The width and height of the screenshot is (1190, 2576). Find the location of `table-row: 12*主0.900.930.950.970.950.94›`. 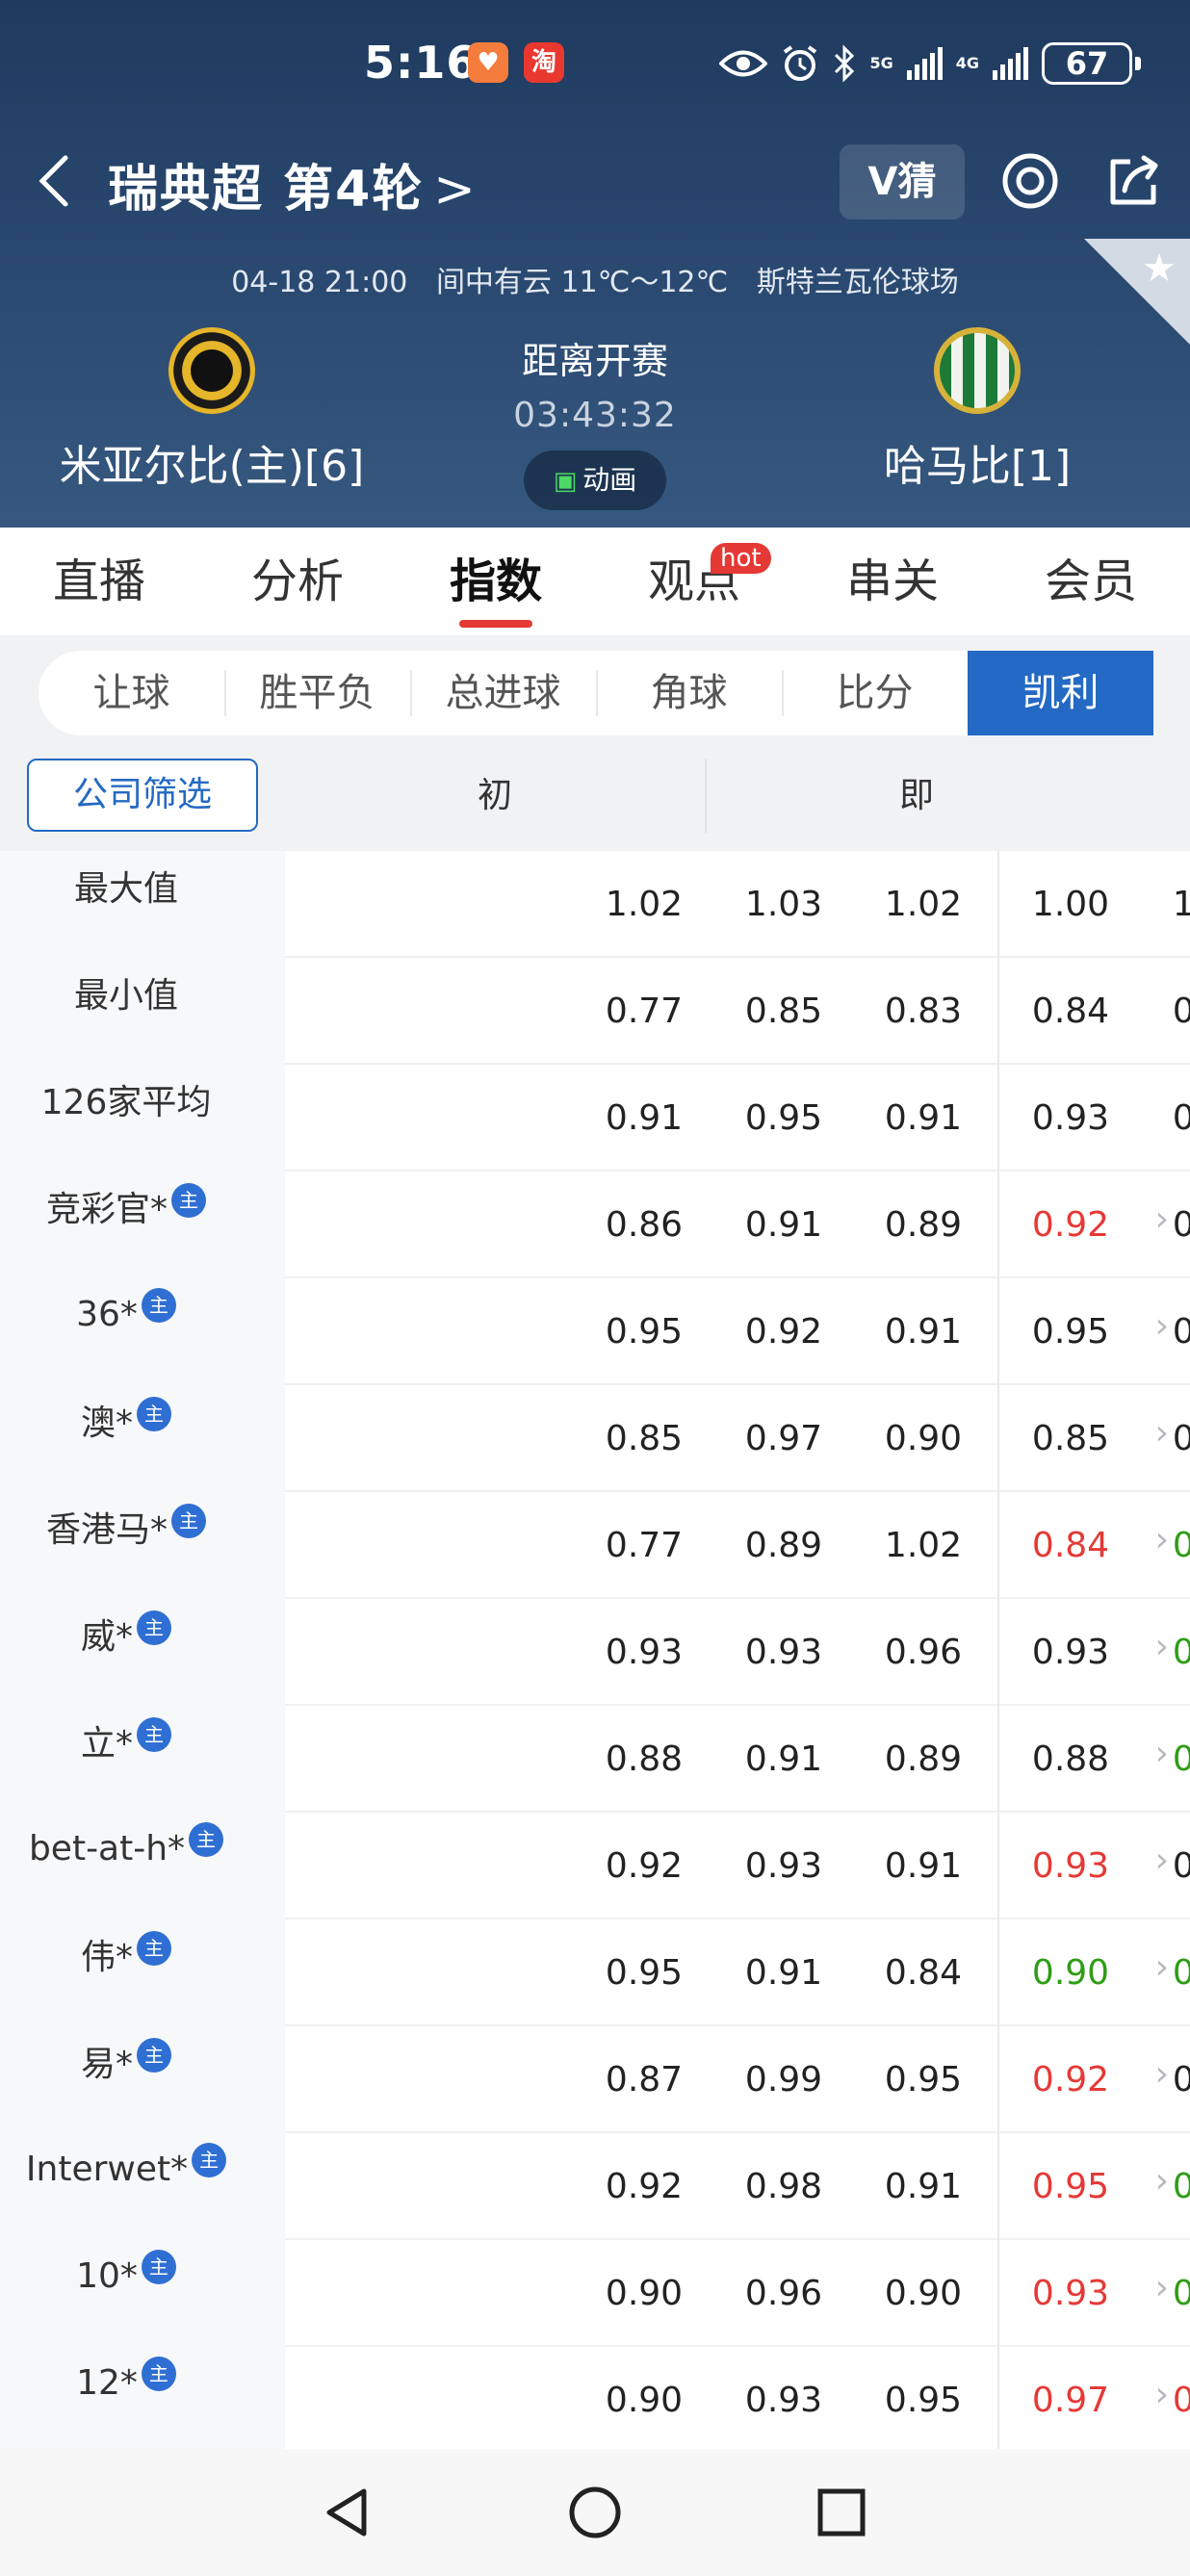

table-row: 12*主0.900.930.950.970.950.94› is located at coordinates (595, 2398).